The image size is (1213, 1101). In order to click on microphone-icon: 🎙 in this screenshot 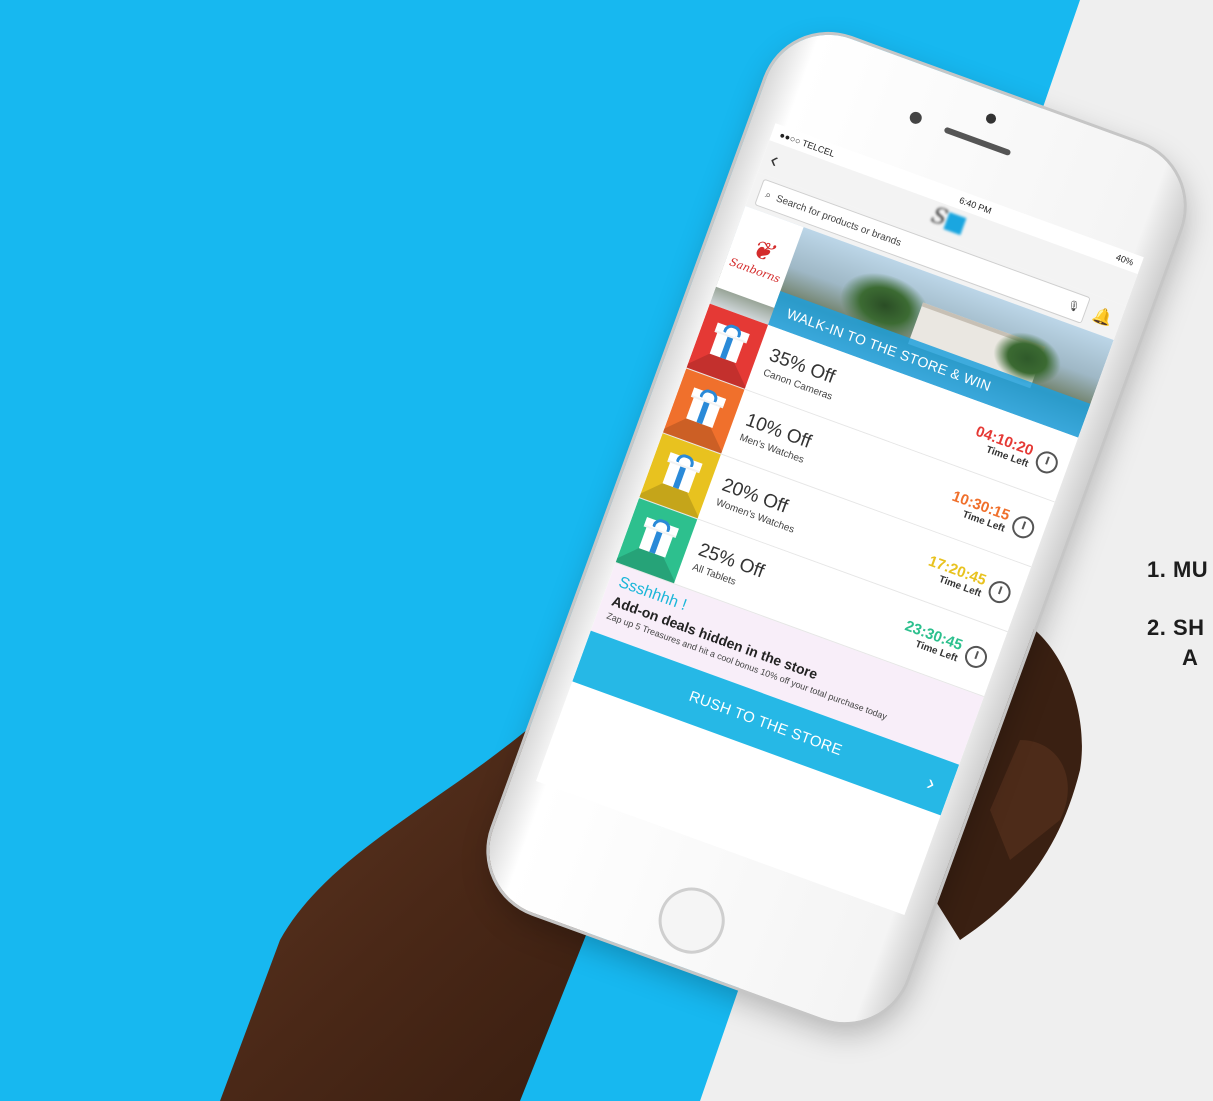, I will do `click(1074, 306)`.